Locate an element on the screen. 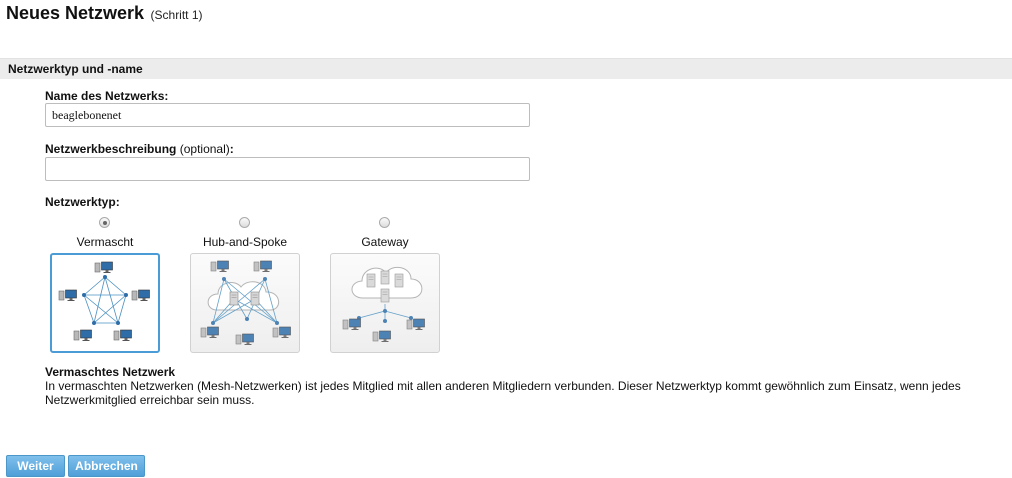 Image resolution: width=1012 pixels, height=478 pixels. hub-spoke-network-card is located at coordinates (245, 303).